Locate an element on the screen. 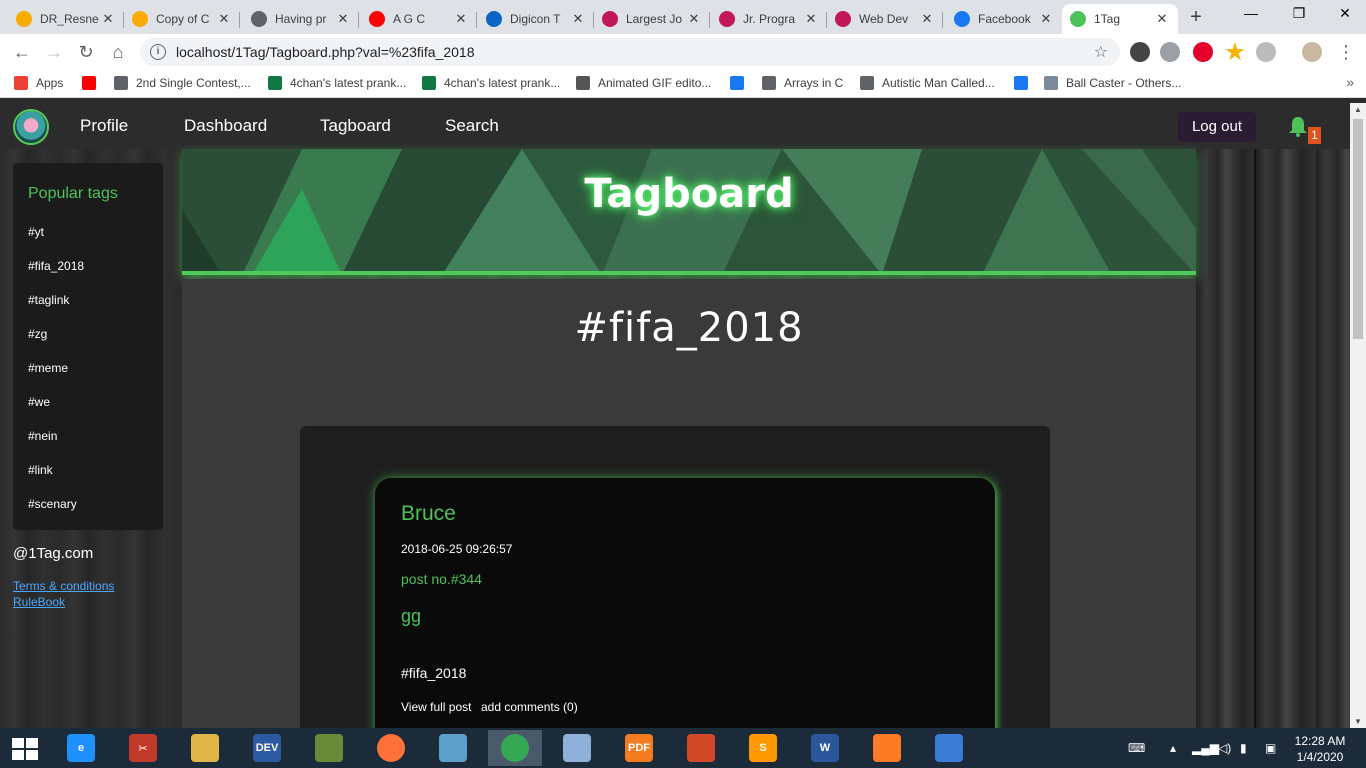 The image size is (1366, 768). taskbar-app: DEV is located at coordinates (267, 748).